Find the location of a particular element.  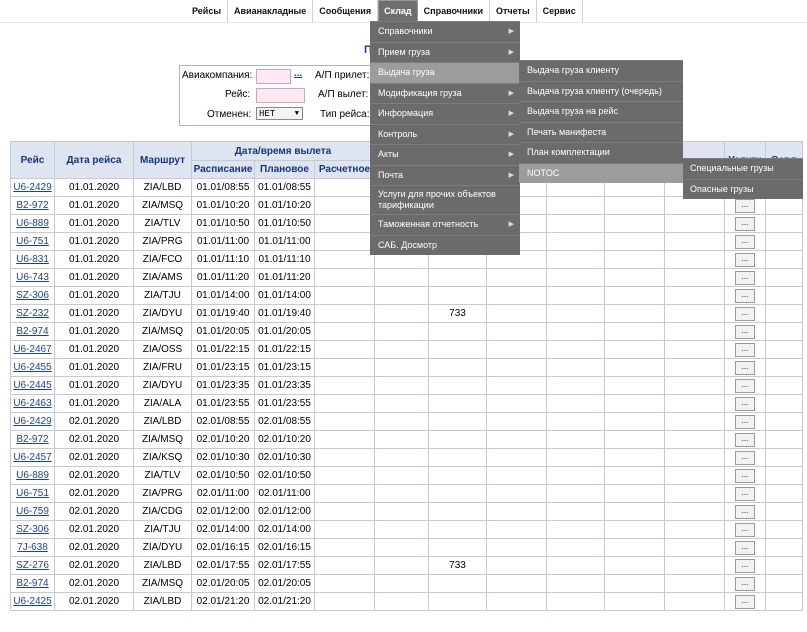

flight-link: U6-2425 is located at coordinates (32, 601).